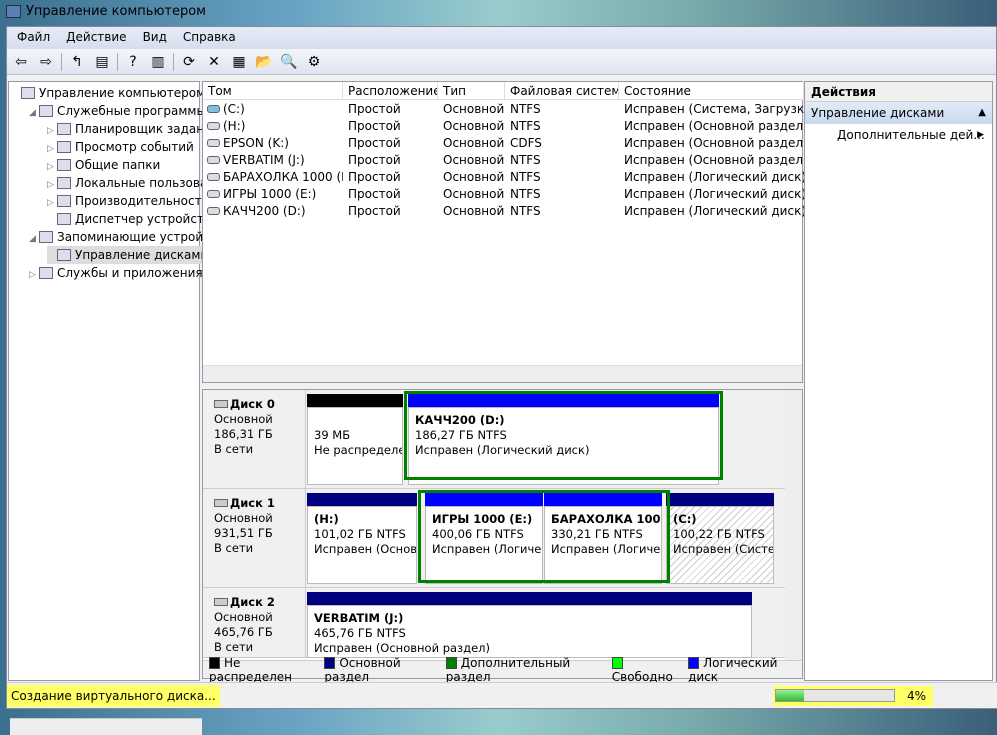 Image resolution: width=997 pixels, height=735 pixels. I want to click on properties-icon: ▦, so click(239, 62).